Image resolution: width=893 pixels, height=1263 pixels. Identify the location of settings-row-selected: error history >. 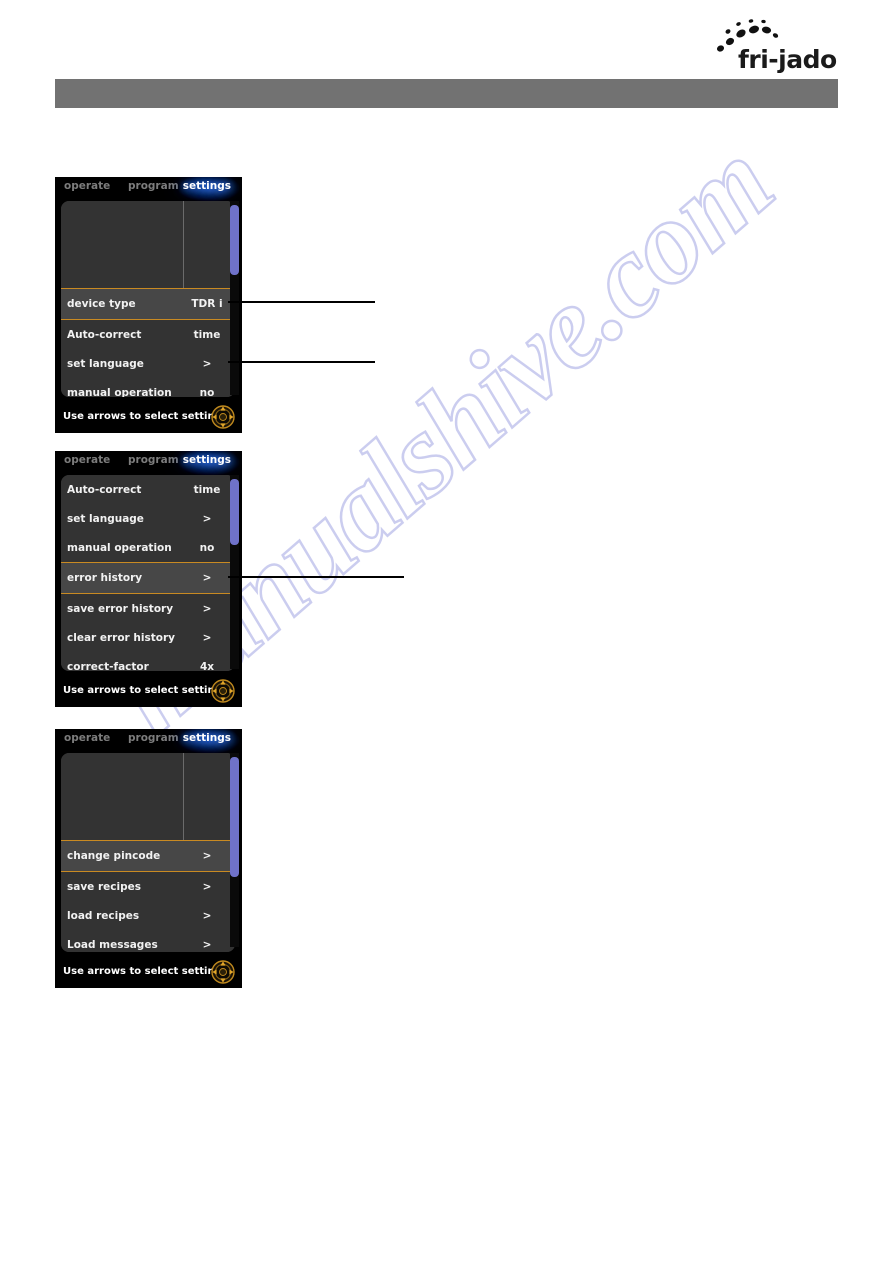
(148, 578).